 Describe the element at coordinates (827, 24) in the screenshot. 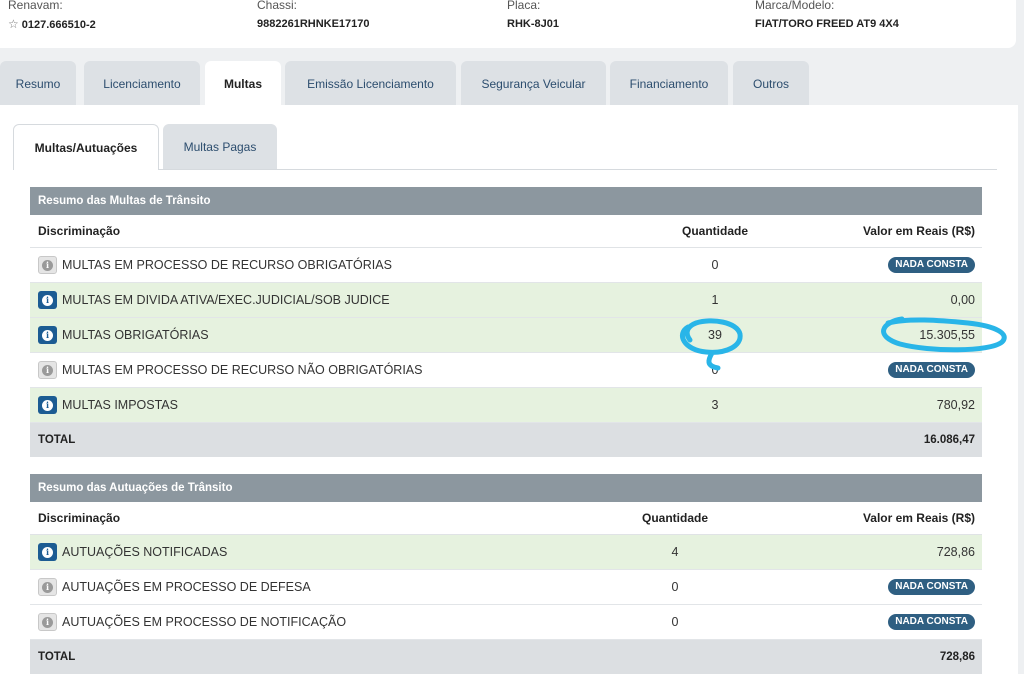

I see `marca-value: FIAT/TORO FREED AT9 4X4` at that location.